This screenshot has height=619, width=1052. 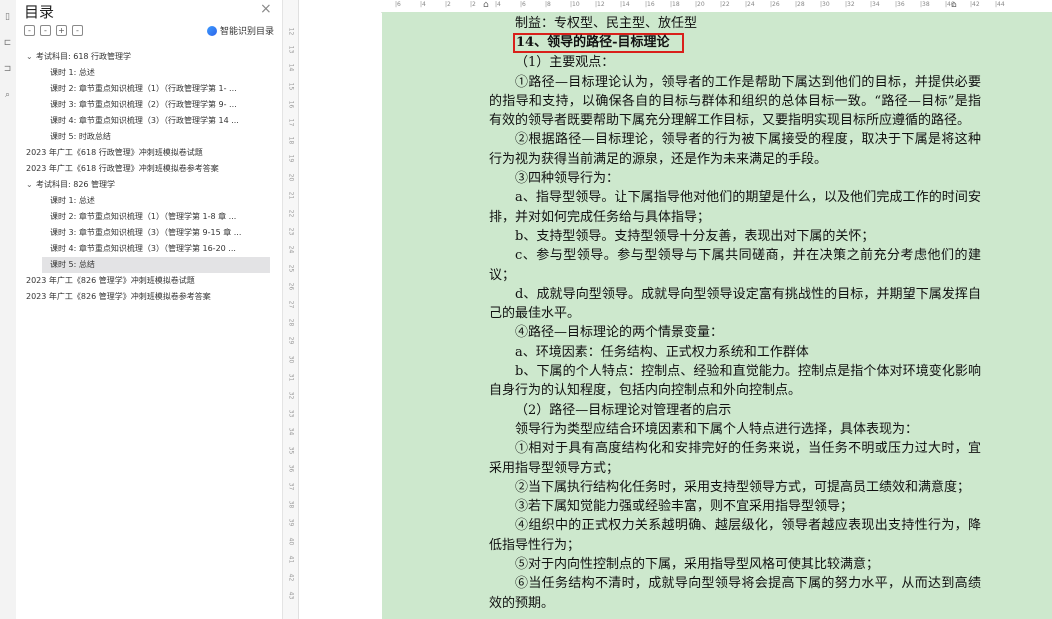 What do you see at coordinates (291, 559) in the screenshot?
I see `ruler-tick: 41` at bounding box center [291, 559].